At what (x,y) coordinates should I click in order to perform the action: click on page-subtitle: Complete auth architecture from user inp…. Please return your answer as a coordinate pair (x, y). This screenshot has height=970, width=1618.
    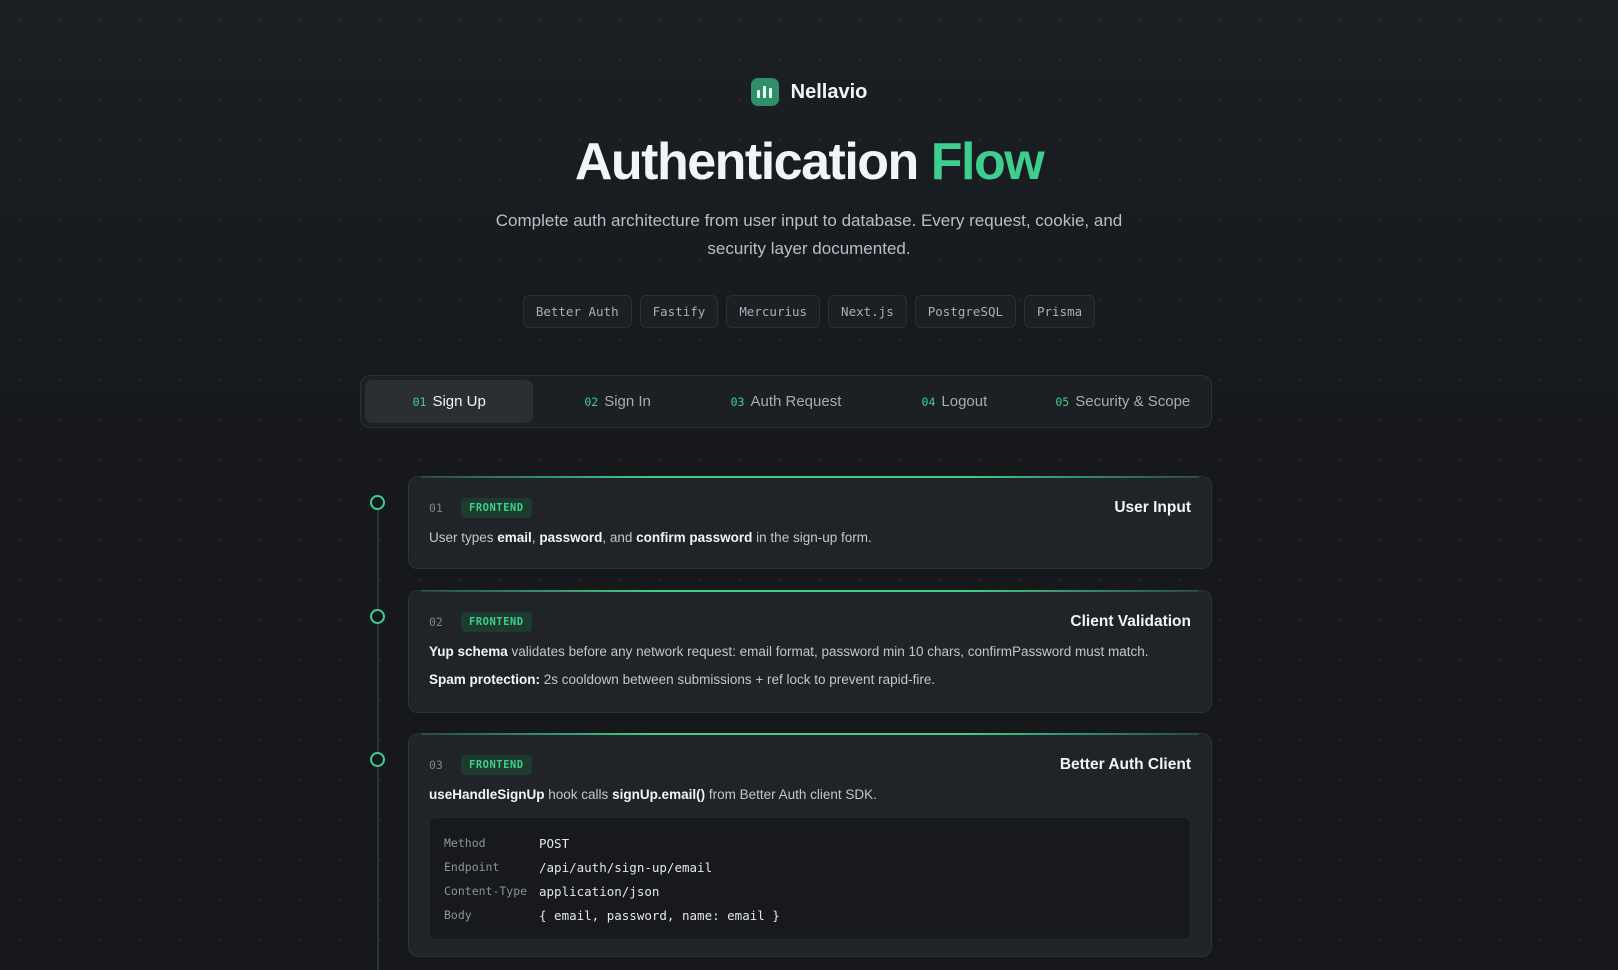
    Looking at the image, I should click on (809, 234).